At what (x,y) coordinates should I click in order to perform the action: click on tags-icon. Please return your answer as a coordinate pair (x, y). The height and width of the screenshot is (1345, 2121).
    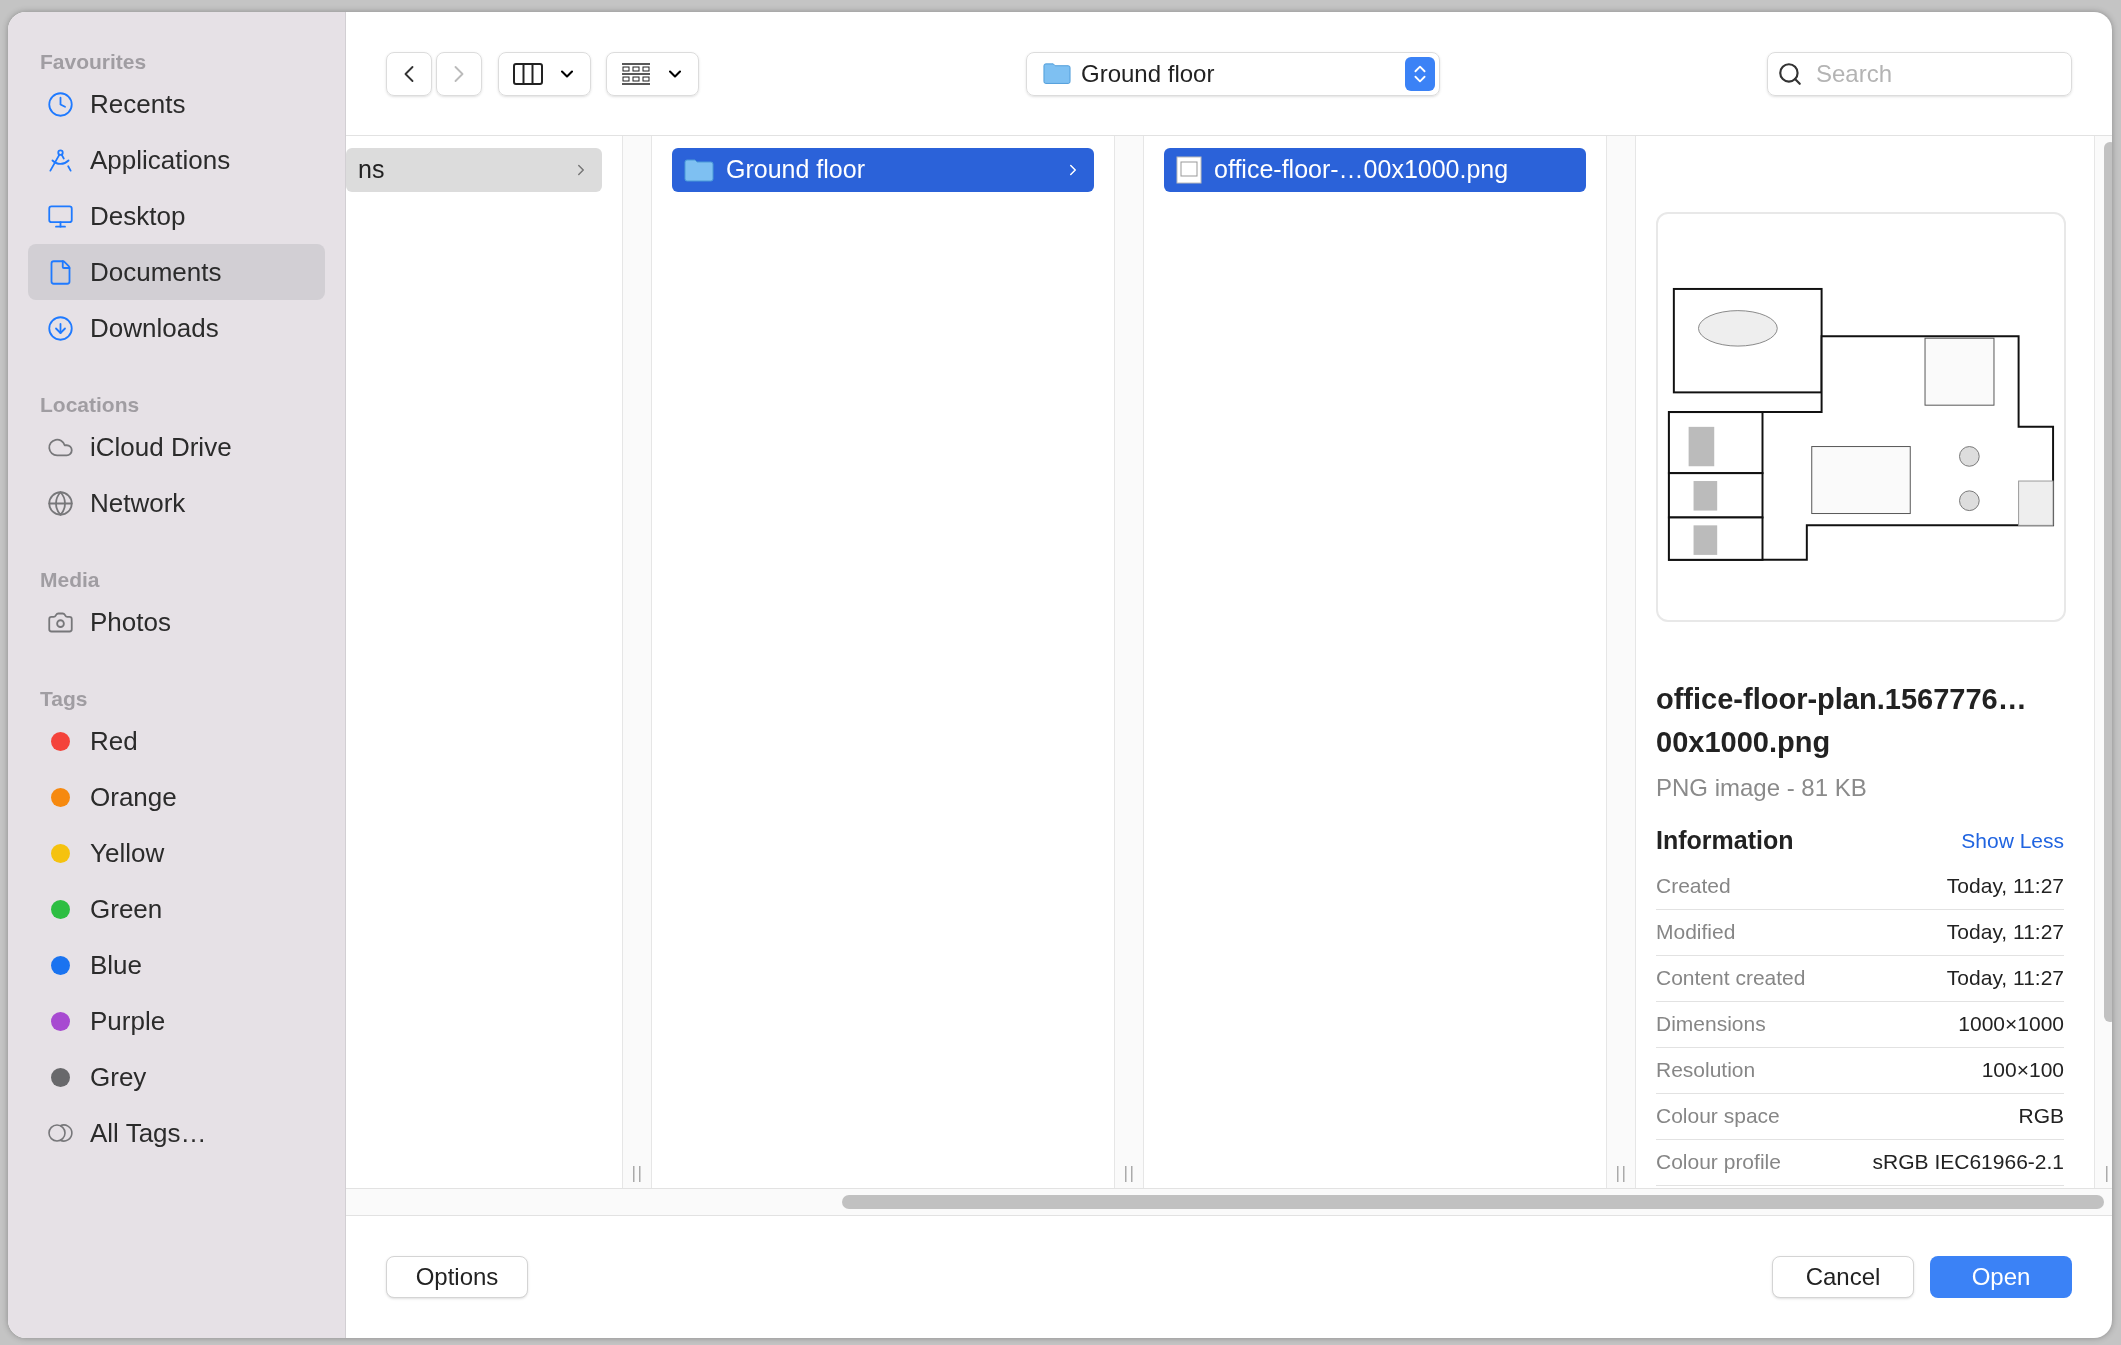
    Looking at the image, I should click on (60, 1133).